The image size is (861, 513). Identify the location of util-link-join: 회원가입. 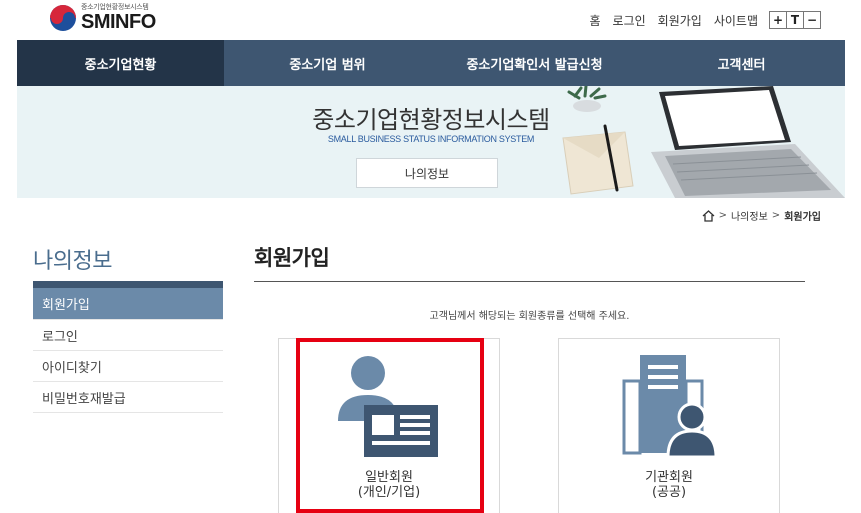
(680, 20).